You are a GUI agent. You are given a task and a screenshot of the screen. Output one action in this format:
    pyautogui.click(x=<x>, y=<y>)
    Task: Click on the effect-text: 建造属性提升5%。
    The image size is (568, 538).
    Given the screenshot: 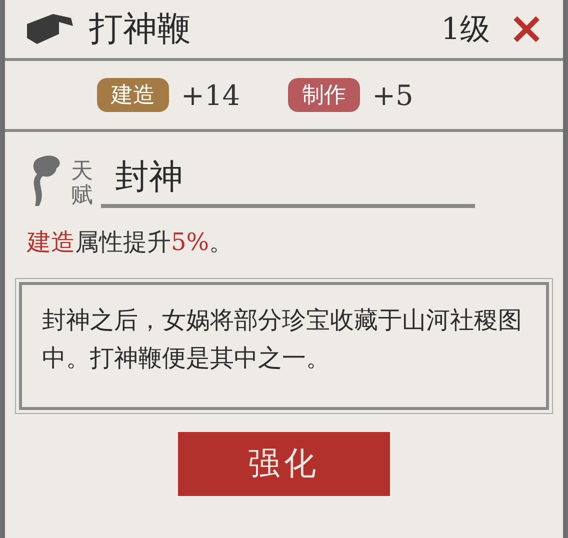 What is the action you would take?
    pyautogui.click(x=130, y=242)
    